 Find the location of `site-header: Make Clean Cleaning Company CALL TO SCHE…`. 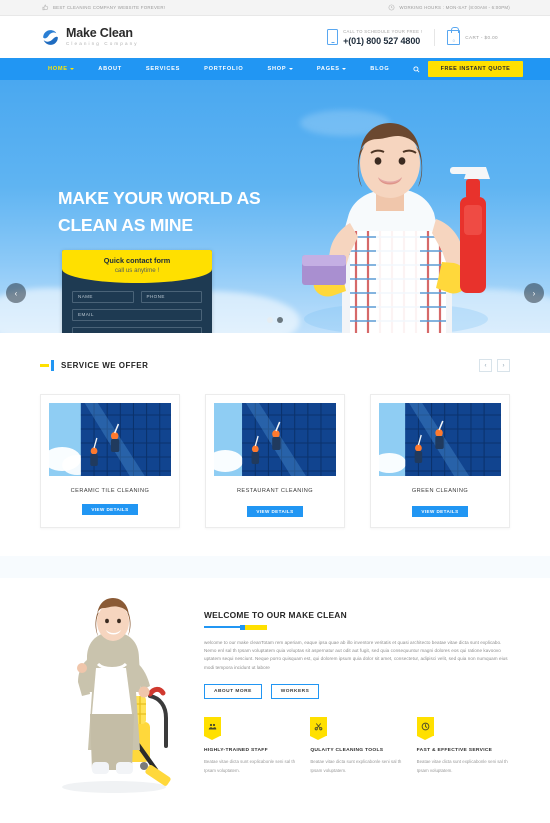

site-header: Make Clean Cleaning Company CALL TO SCHE… is located at coordinates (275, 37).